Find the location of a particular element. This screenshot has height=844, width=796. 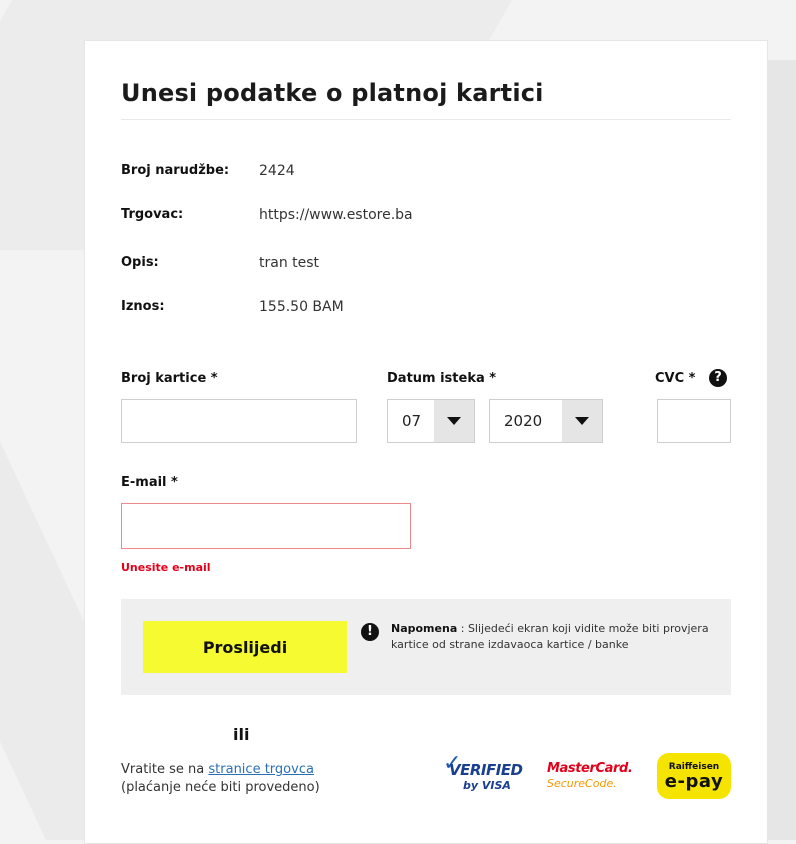

return-suffix: (plaćanje neće biti provedeno) is located at coordinates (220, 787).